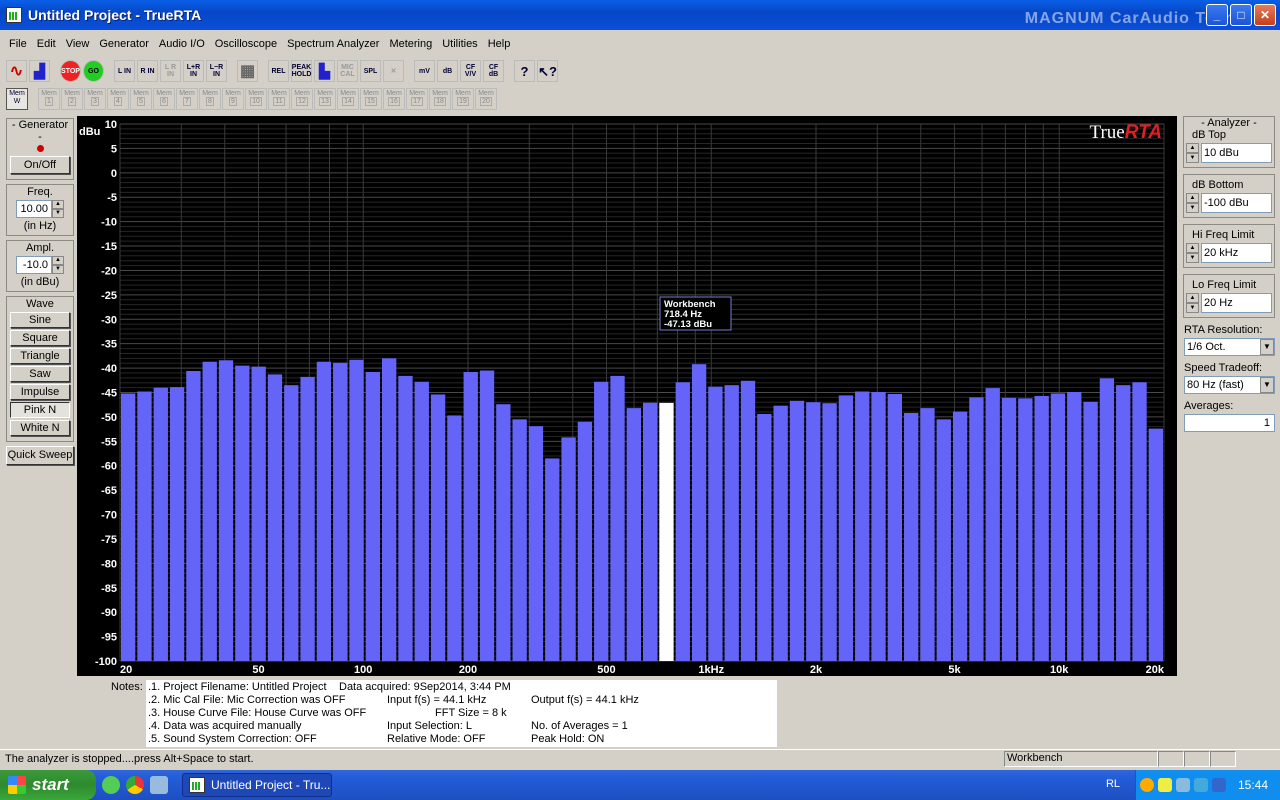 Image resolution: width=1280 pixels, height=800 pixels. Describe the element at coordinates (58, 213) in the screenshot. I see `freq-down-arrow-icon: ▼` at that location.